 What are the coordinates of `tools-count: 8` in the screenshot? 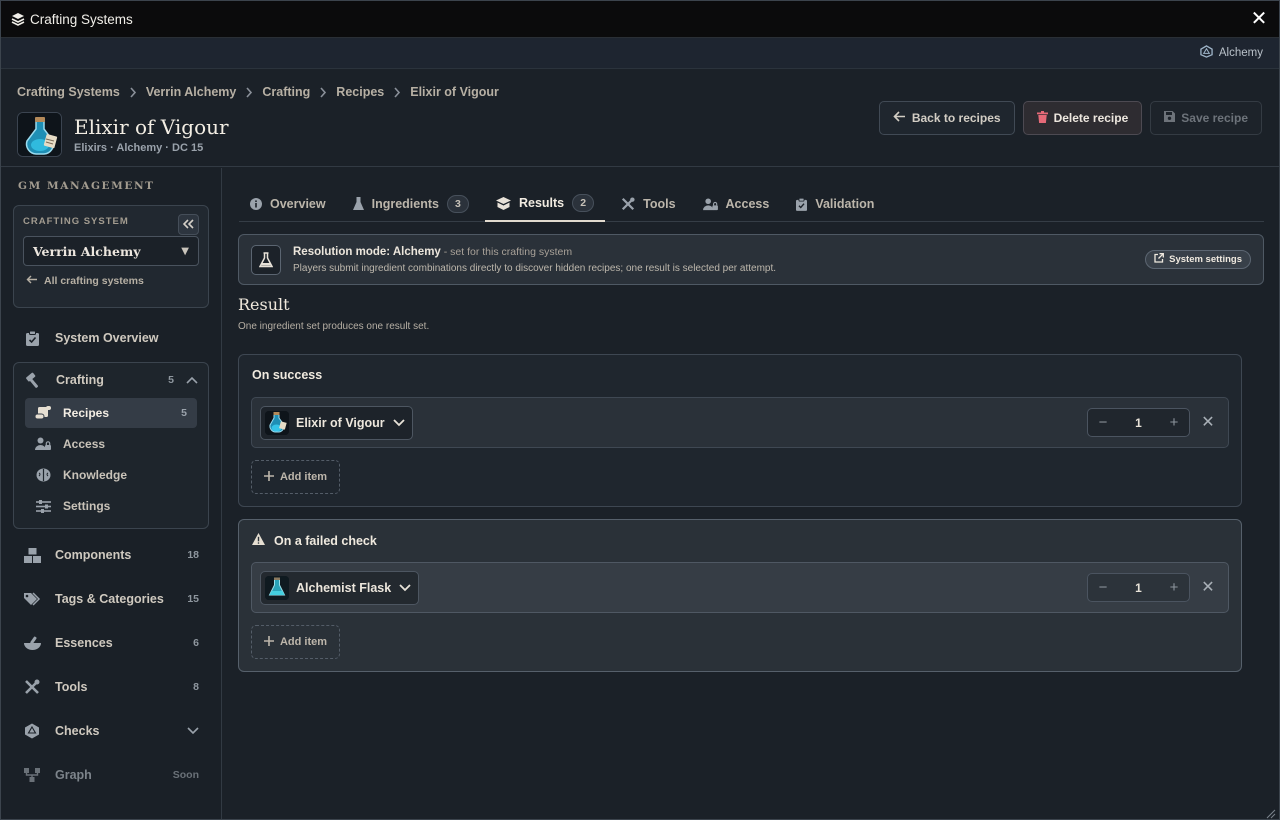 It's located at (196, 687).